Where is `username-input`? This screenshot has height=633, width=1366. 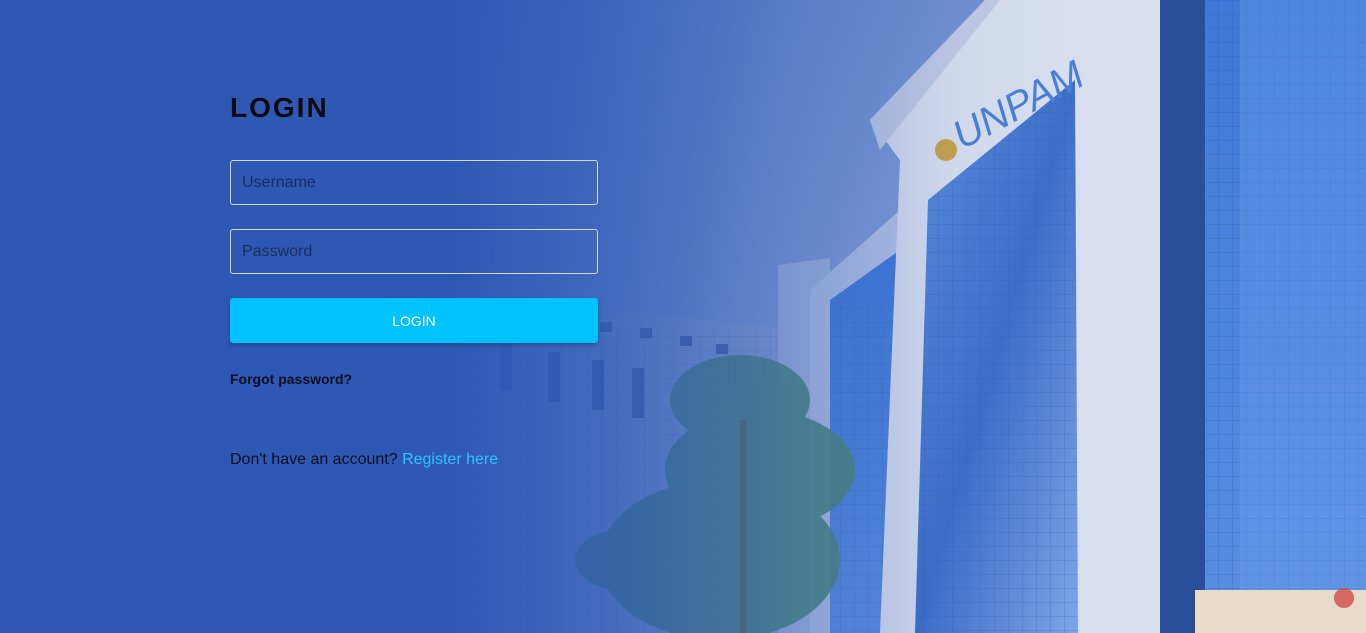 username-input is located at coordinates (414, 182).